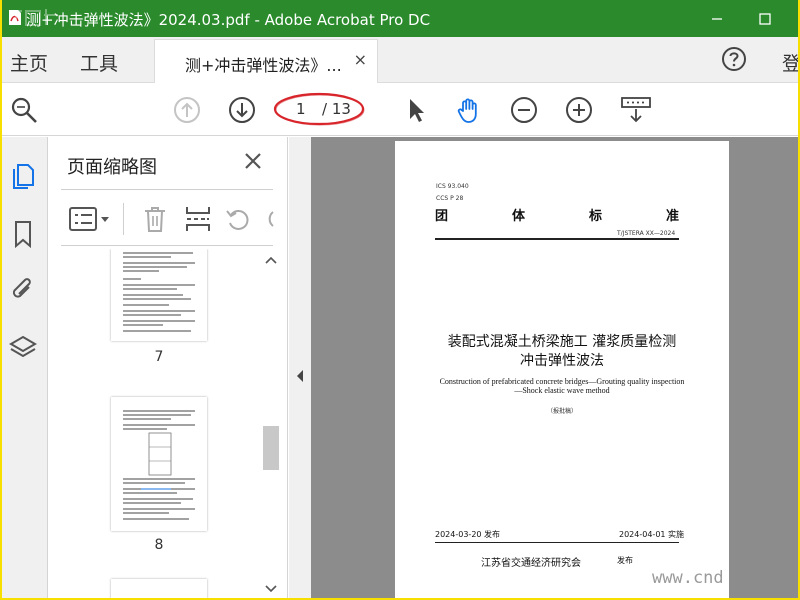  What do you see at coordinates (159, 357) in the screenshot?
I see `thumbnail-label: 7` at bounding box center [159, 357].